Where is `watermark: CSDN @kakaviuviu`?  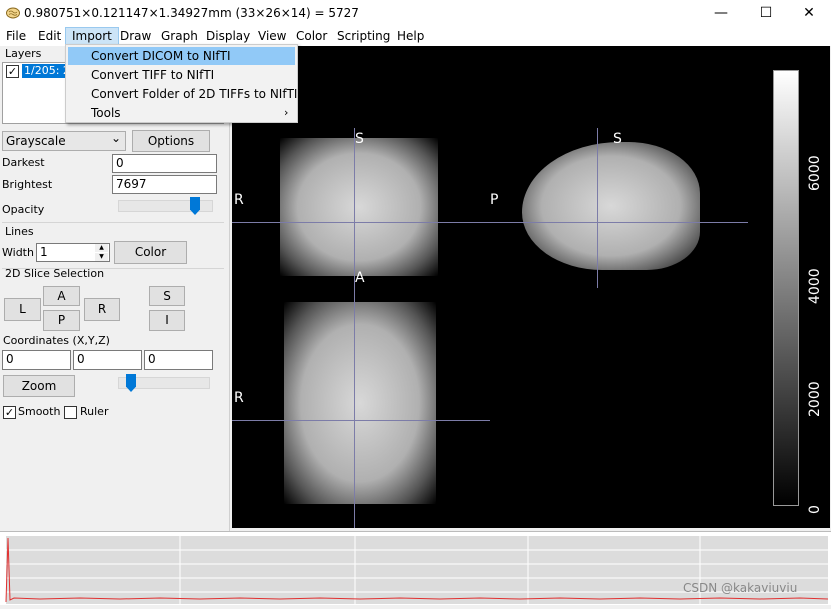
watermark: CSDN @kakaviuviu is located at coordinates (740, 588).